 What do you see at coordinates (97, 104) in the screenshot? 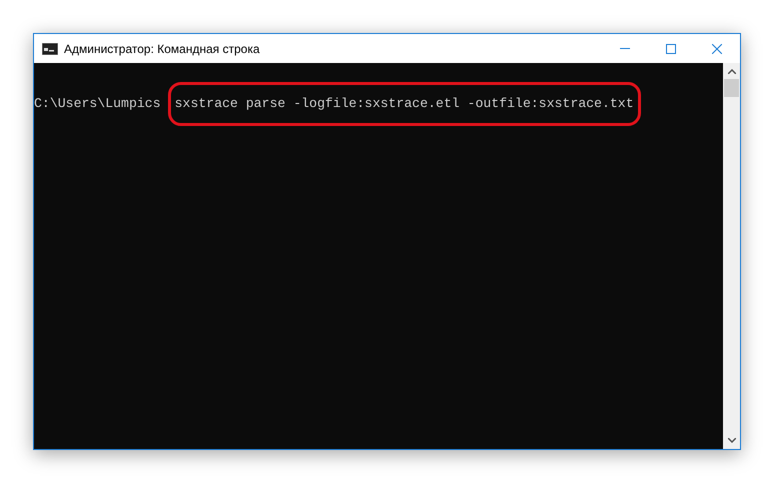
I see `prompt-text: C:\Users\Lumpics` at bounding box center [97, 104].